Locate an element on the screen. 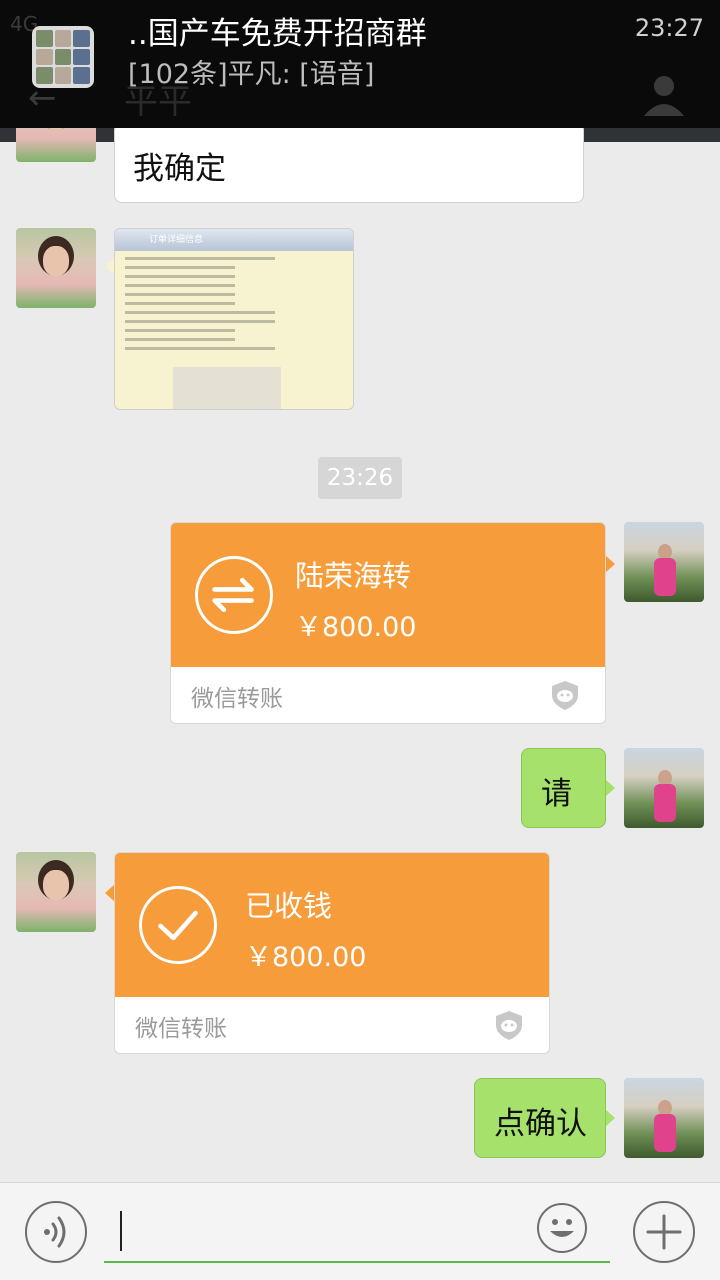 The width and height of the screenshot is (720, 1280). message-text: 请 is located at coordinates (556, 794).